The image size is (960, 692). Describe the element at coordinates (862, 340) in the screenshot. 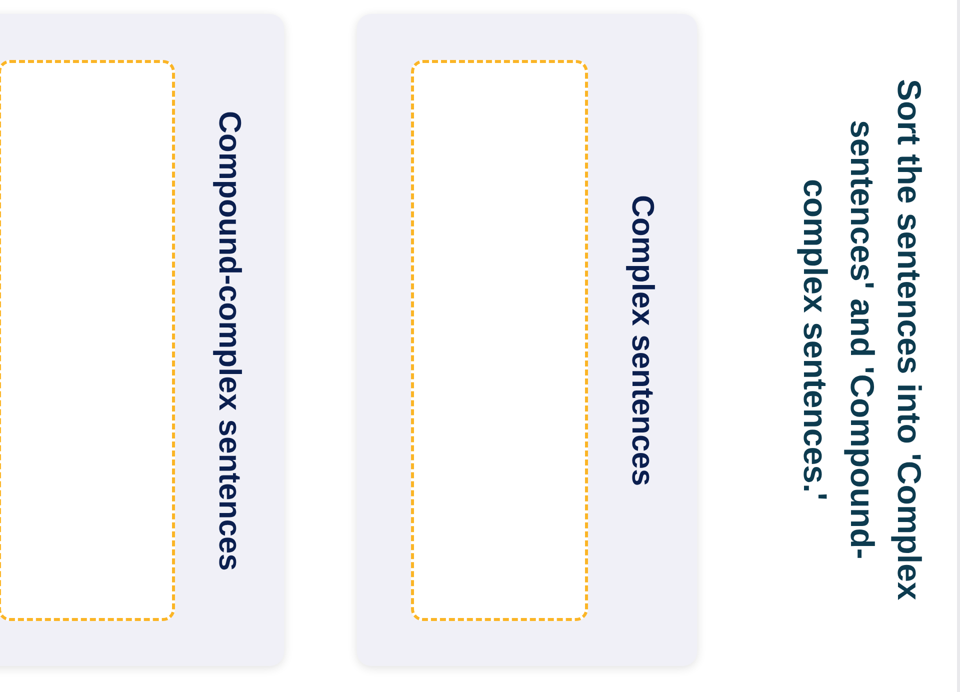

I see `instruction-heading: Sort the sentences into 'Complex sentences' and 'Compound-complex sentences.'` at that location.